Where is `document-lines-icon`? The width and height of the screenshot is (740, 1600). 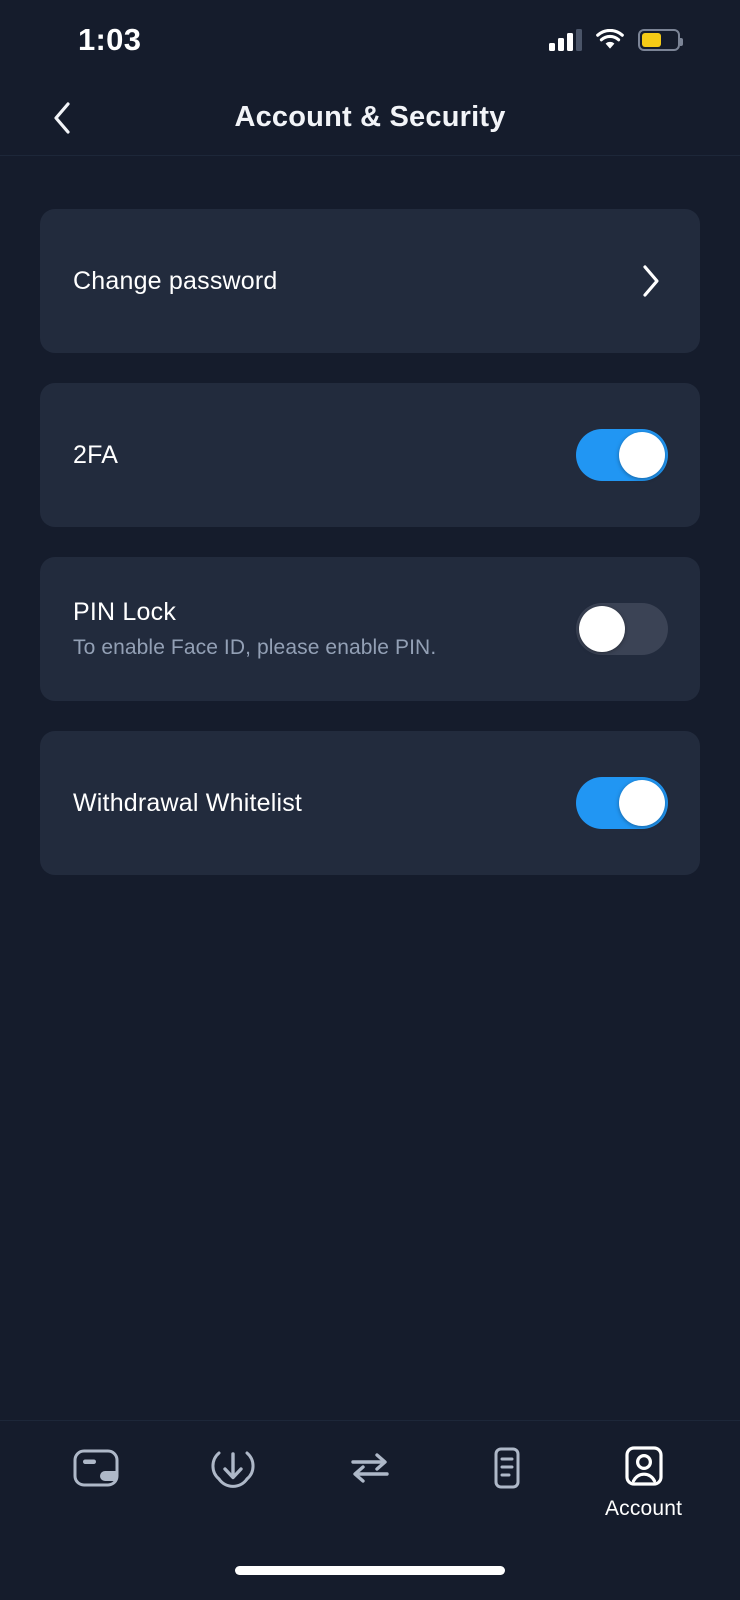 document-lines-icon is located at coordinates (507, 1468).